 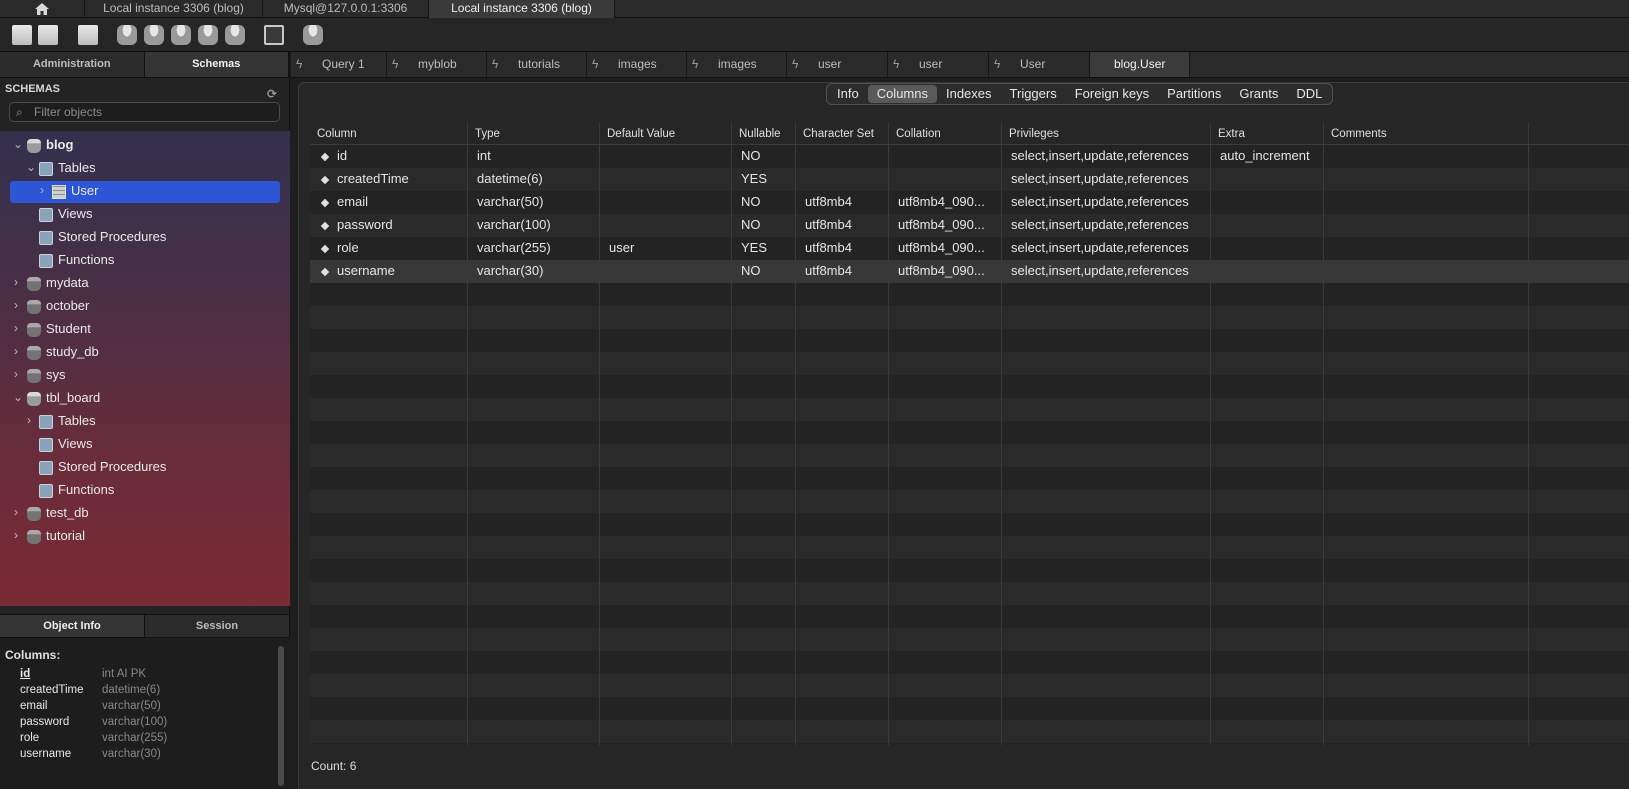 I want to click on new-sql-tab-icon, so click(x=22, y=35).